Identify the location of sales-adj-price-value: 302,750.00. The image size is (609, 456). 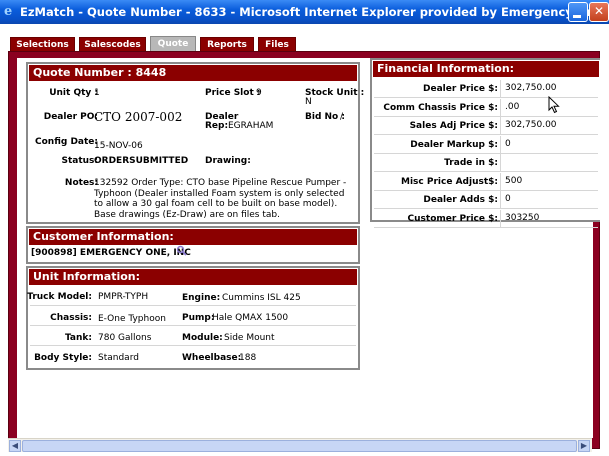
(549, 126).